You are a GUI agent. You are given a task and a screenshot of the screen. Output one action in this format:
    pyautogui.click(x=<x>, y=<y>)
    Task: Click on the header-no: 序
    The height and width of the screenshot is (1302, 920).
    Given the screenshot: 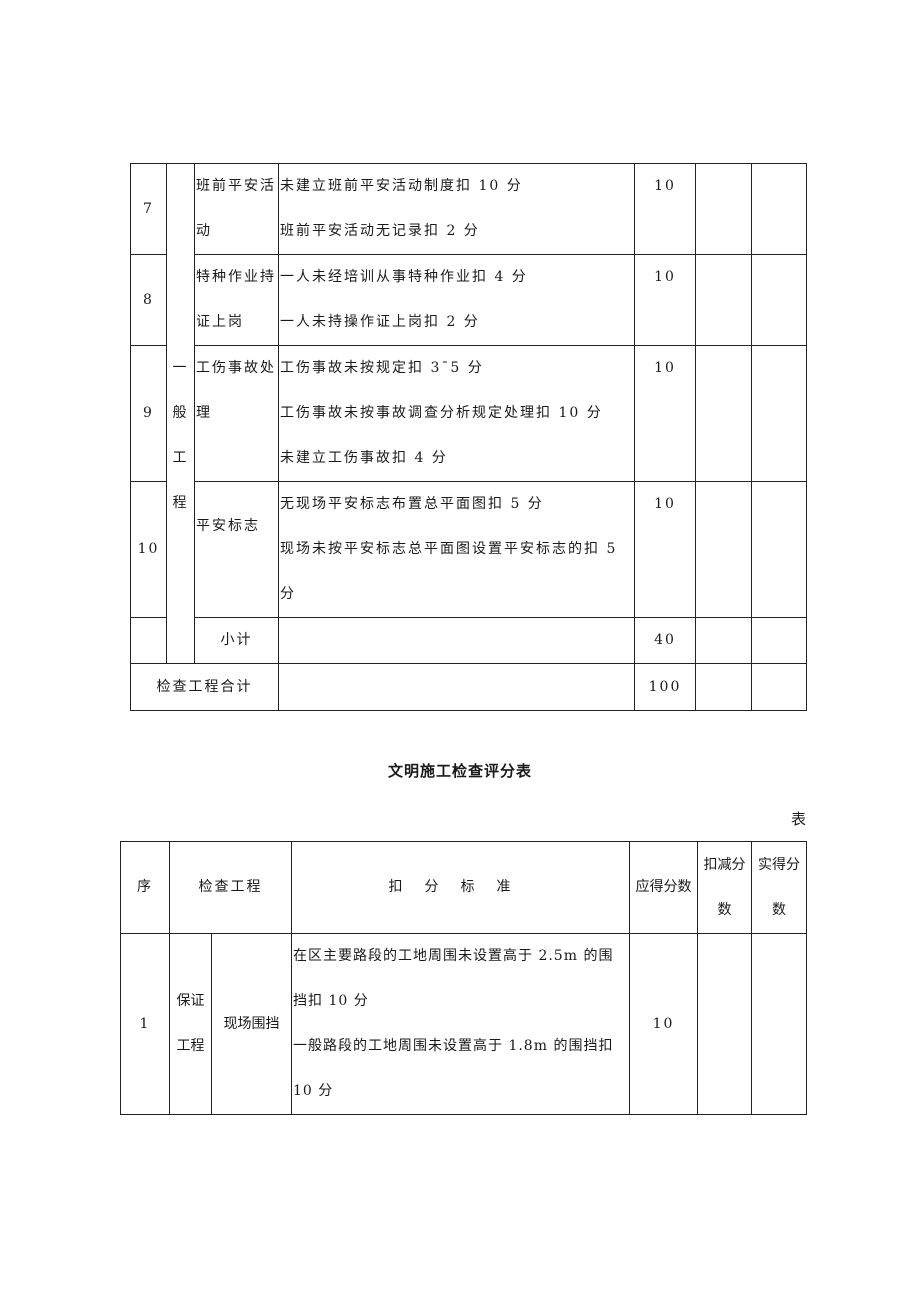 What is the action you would take?
    pyautogui.click(x=145, y=887)
    